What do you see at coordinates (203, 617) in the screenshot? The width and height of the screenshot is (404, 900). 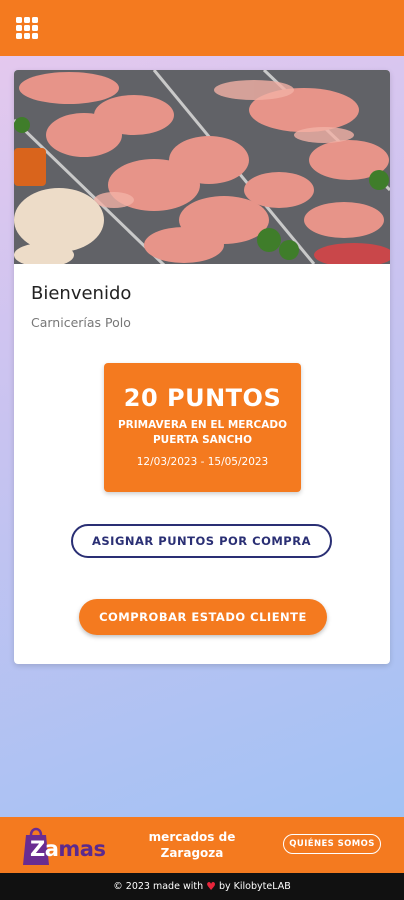 I see `check-customer-button: COMPROBAR ESTADO CLIENTE` at bounding box center [203, 617].